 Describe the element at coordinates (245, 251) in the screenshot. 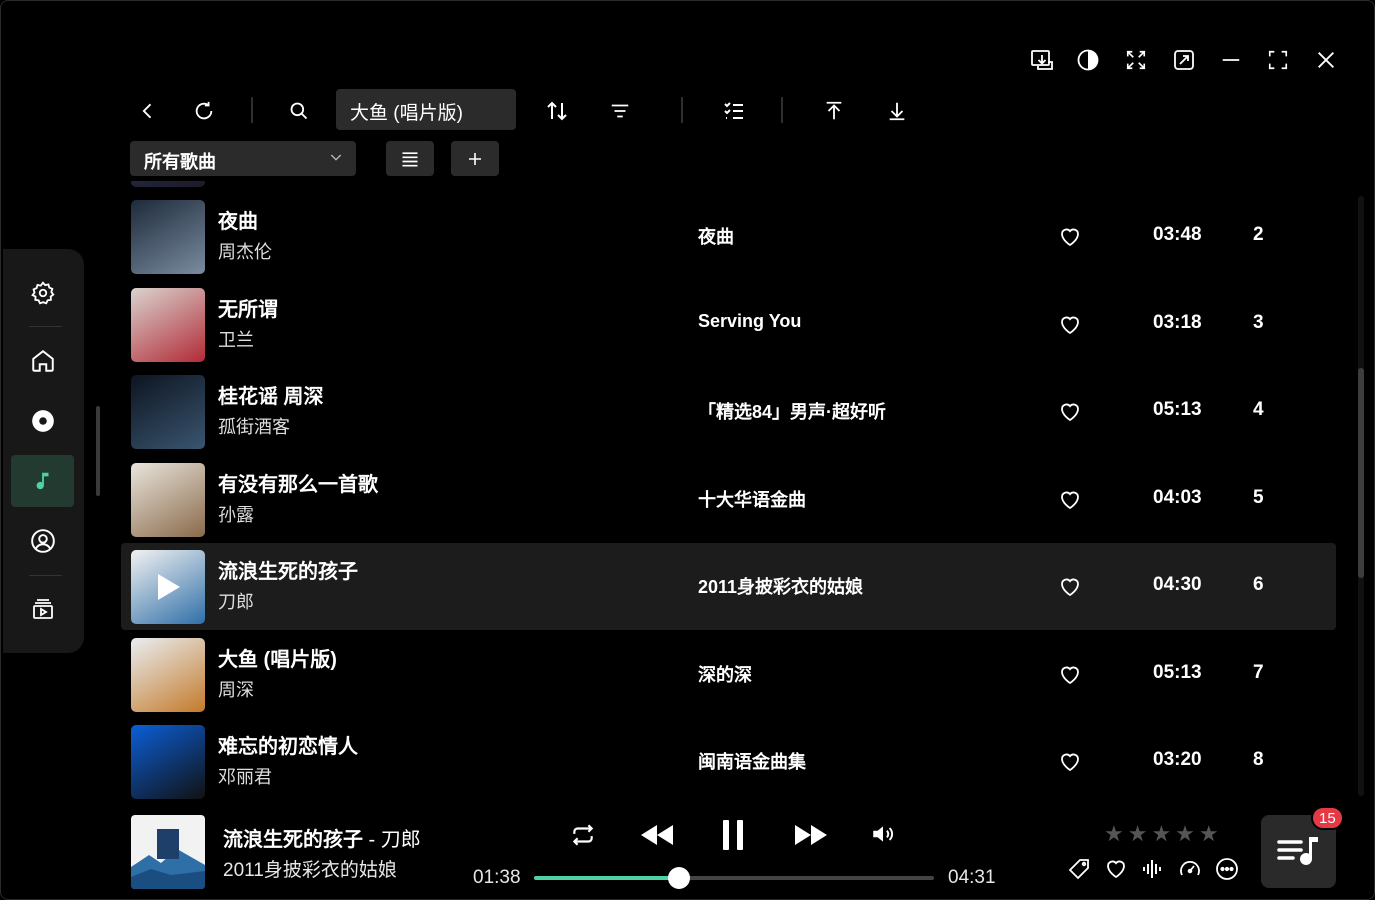

I see `song-artist: 周杰伦` at that location.